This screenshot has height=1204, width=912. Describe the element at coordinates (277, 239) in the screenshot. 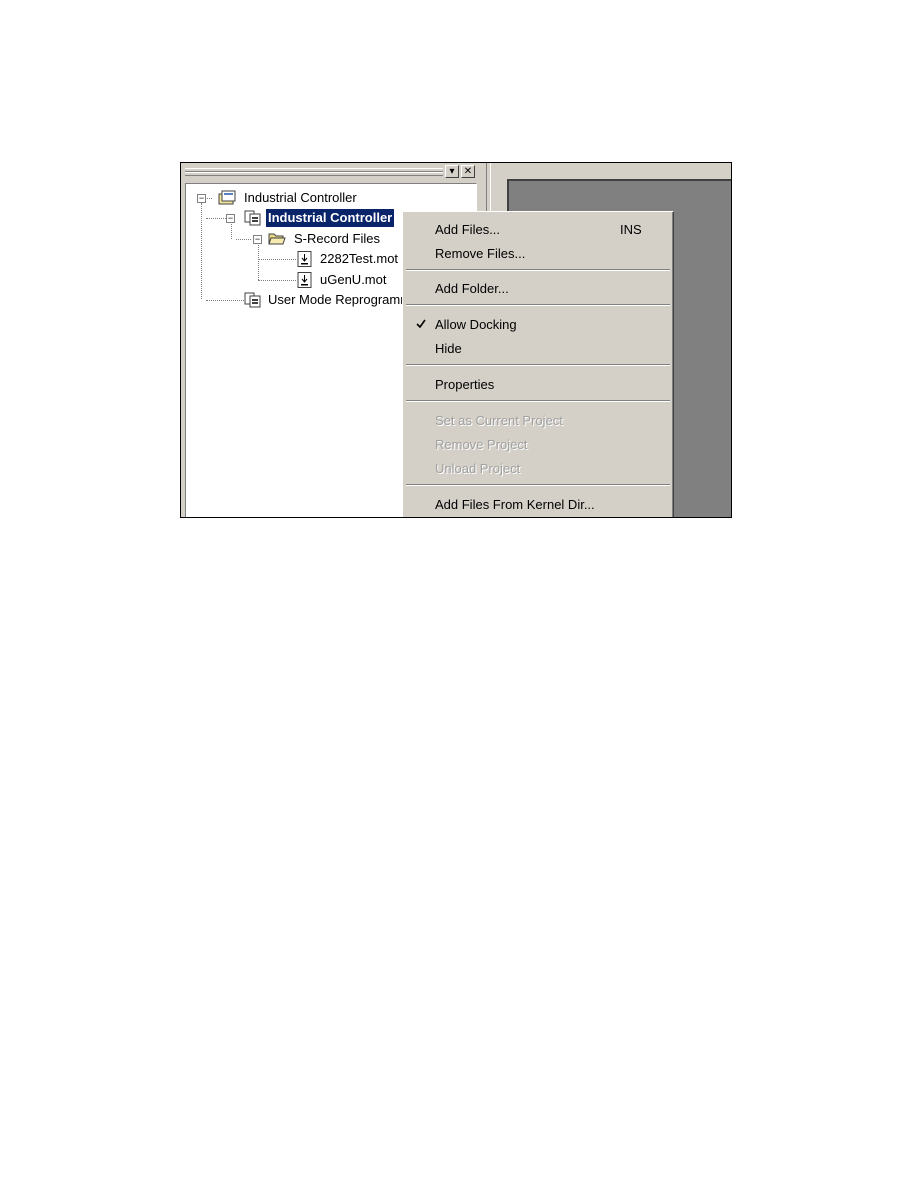

I see `folder-open-icon` at that location.